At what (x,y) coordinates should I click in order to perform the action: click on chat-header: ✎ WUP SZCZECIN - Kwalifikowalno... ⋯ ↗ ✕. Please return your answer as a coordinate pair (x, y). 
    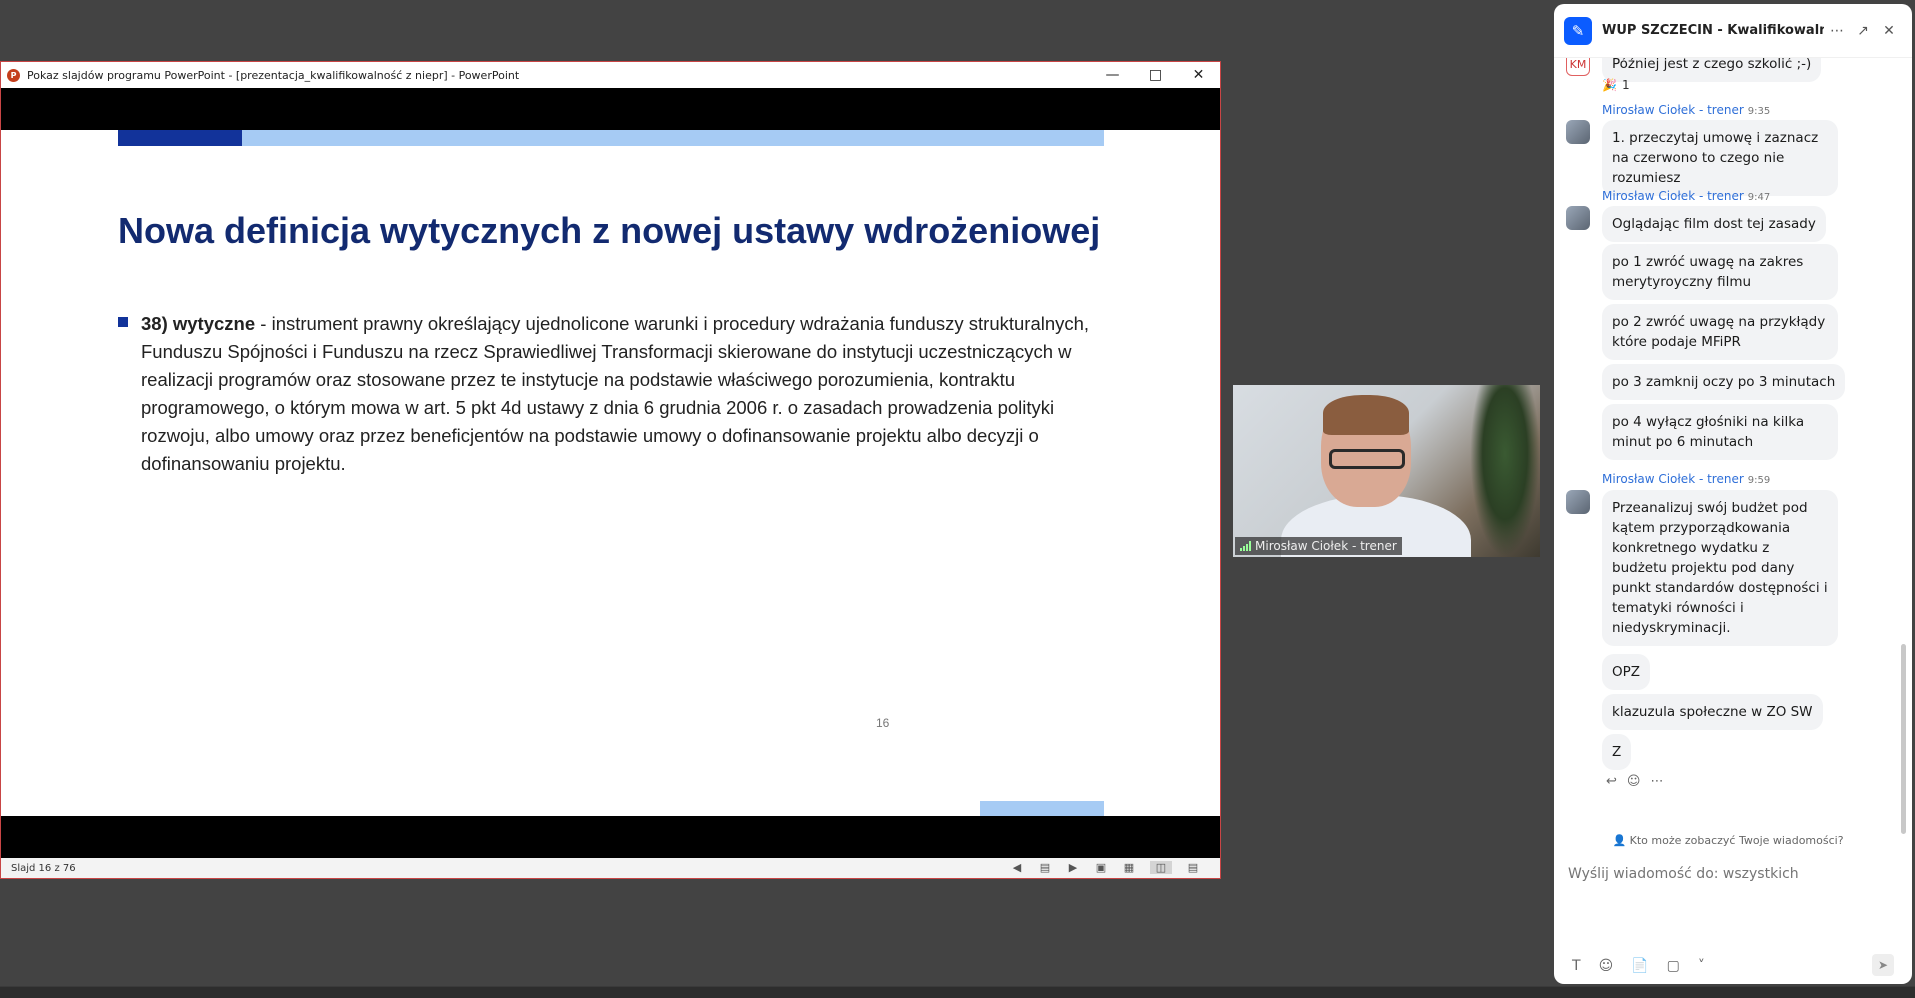
    Looking at the image, I should click on (1733, 31).